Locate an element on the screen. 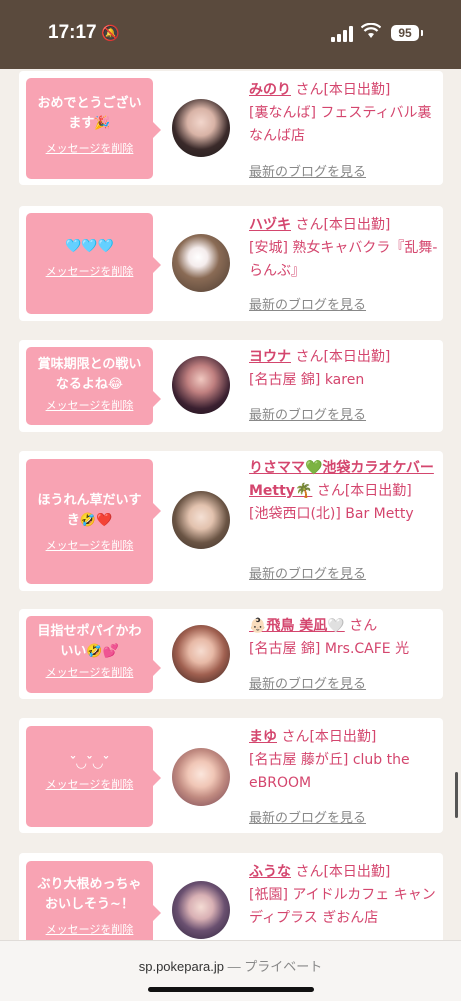 The image size is (461, 1001). shop-name: [安城] 熟女キャバクラ『乱舞-らんぶ』 is located at coordinates (343, 259).